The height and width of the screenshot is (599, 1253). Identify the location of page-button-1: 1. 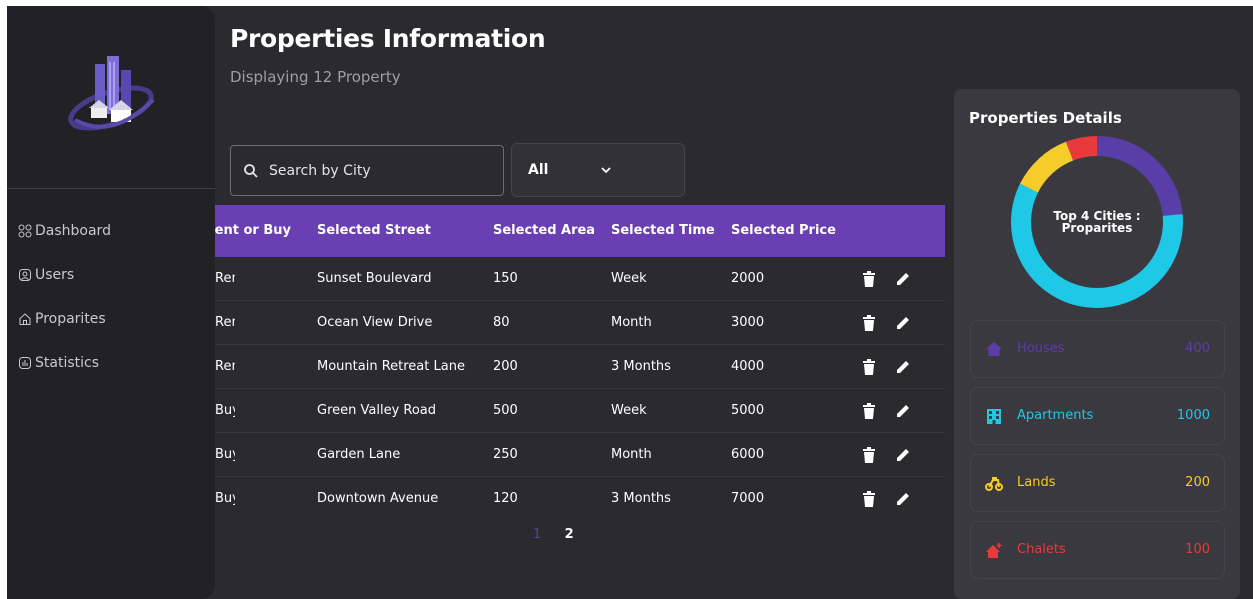
(537, 534).